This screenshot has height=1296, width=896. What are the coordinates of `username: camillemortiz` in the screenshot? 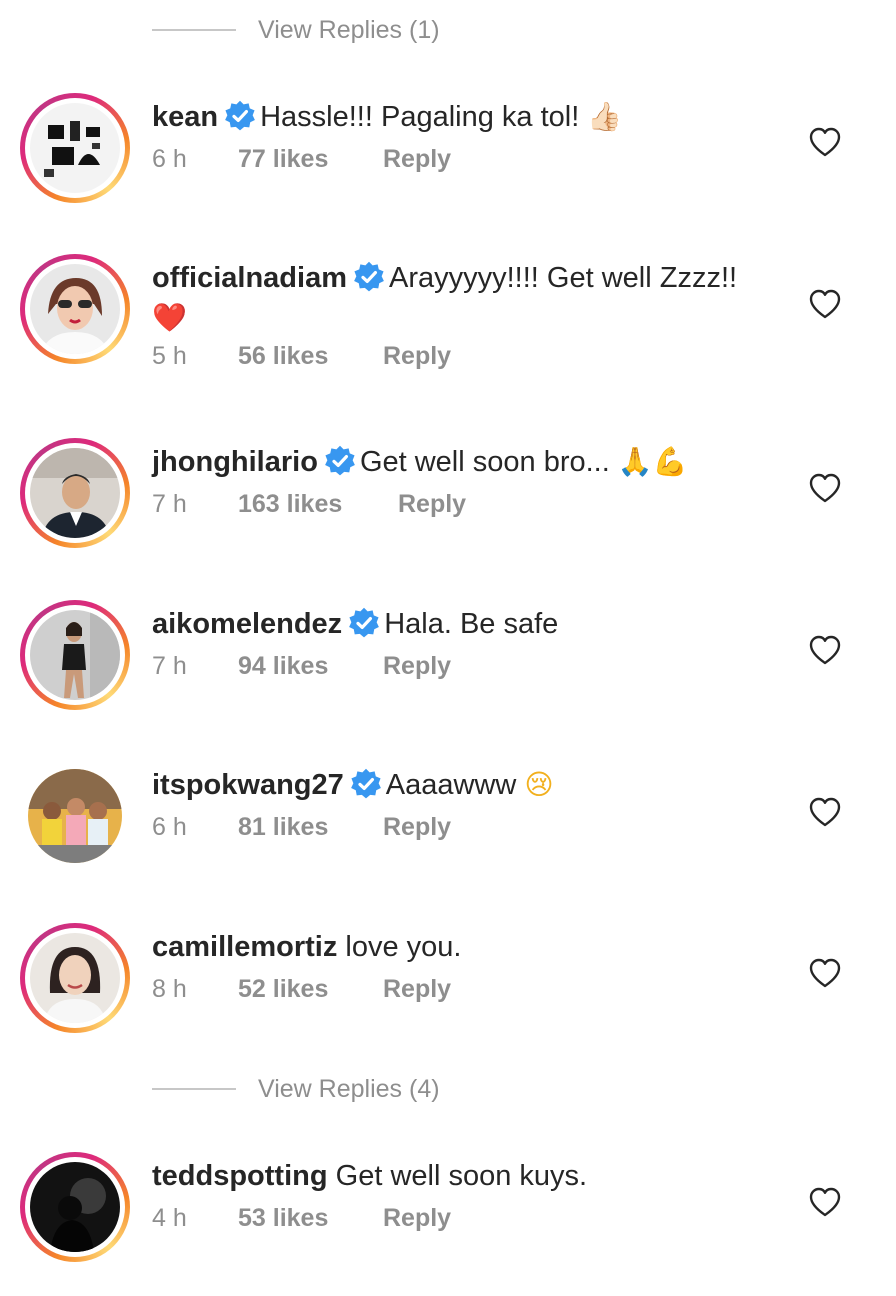 It's located at (244, 947).